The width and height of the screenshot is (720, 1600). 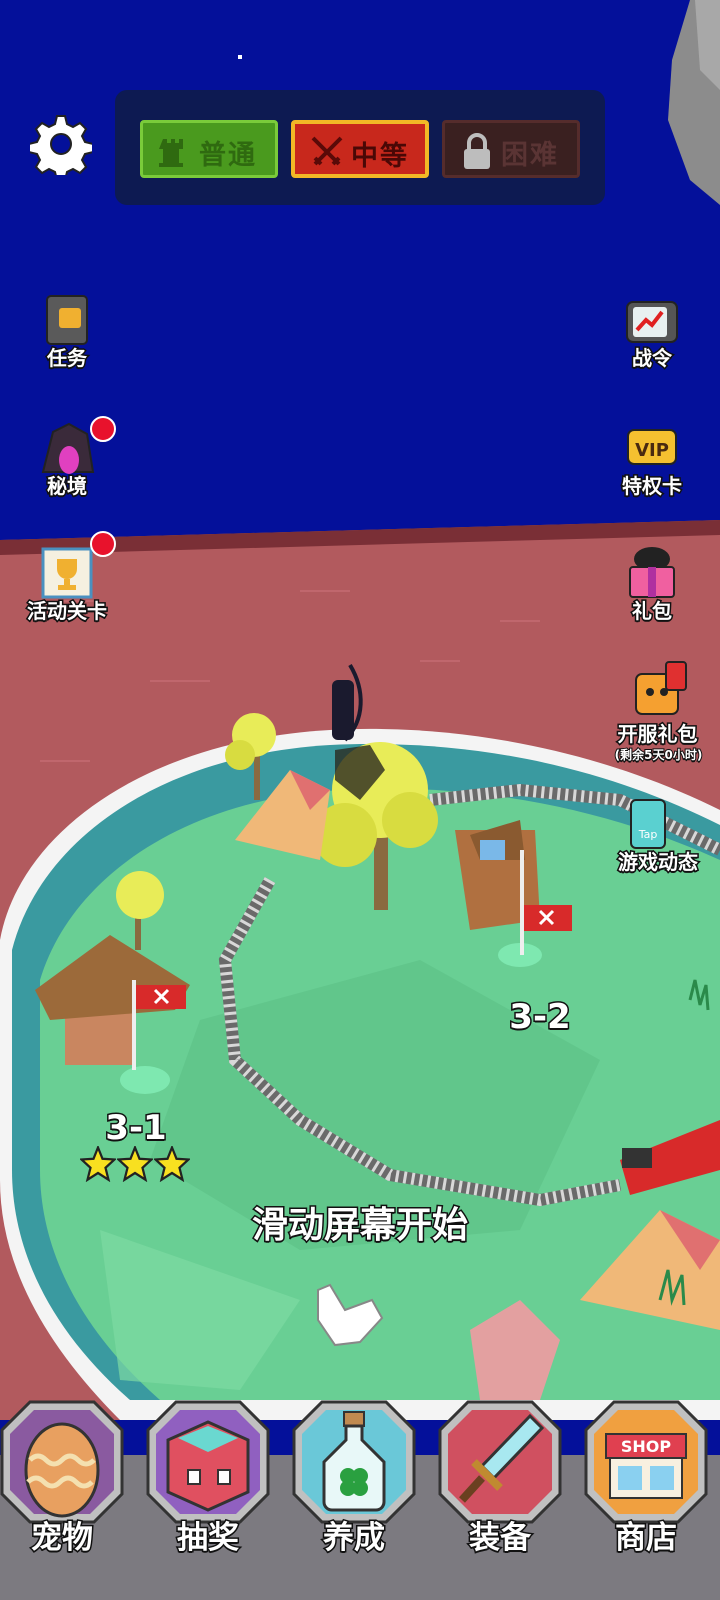 What do you see at coordinates (68, 448) in the screenshot?
I see `cave-portal-icon` at bounding box center [68, 448].